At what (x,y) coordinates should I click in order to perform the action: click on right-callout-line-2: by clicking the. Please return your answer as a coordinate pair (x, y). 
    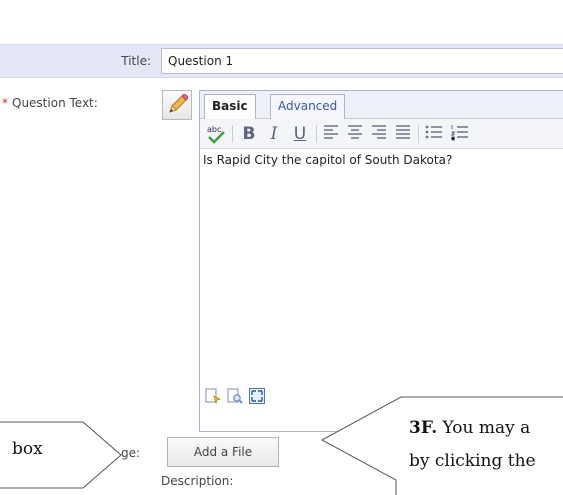
    Looking at the image, I should click on (472, 461).